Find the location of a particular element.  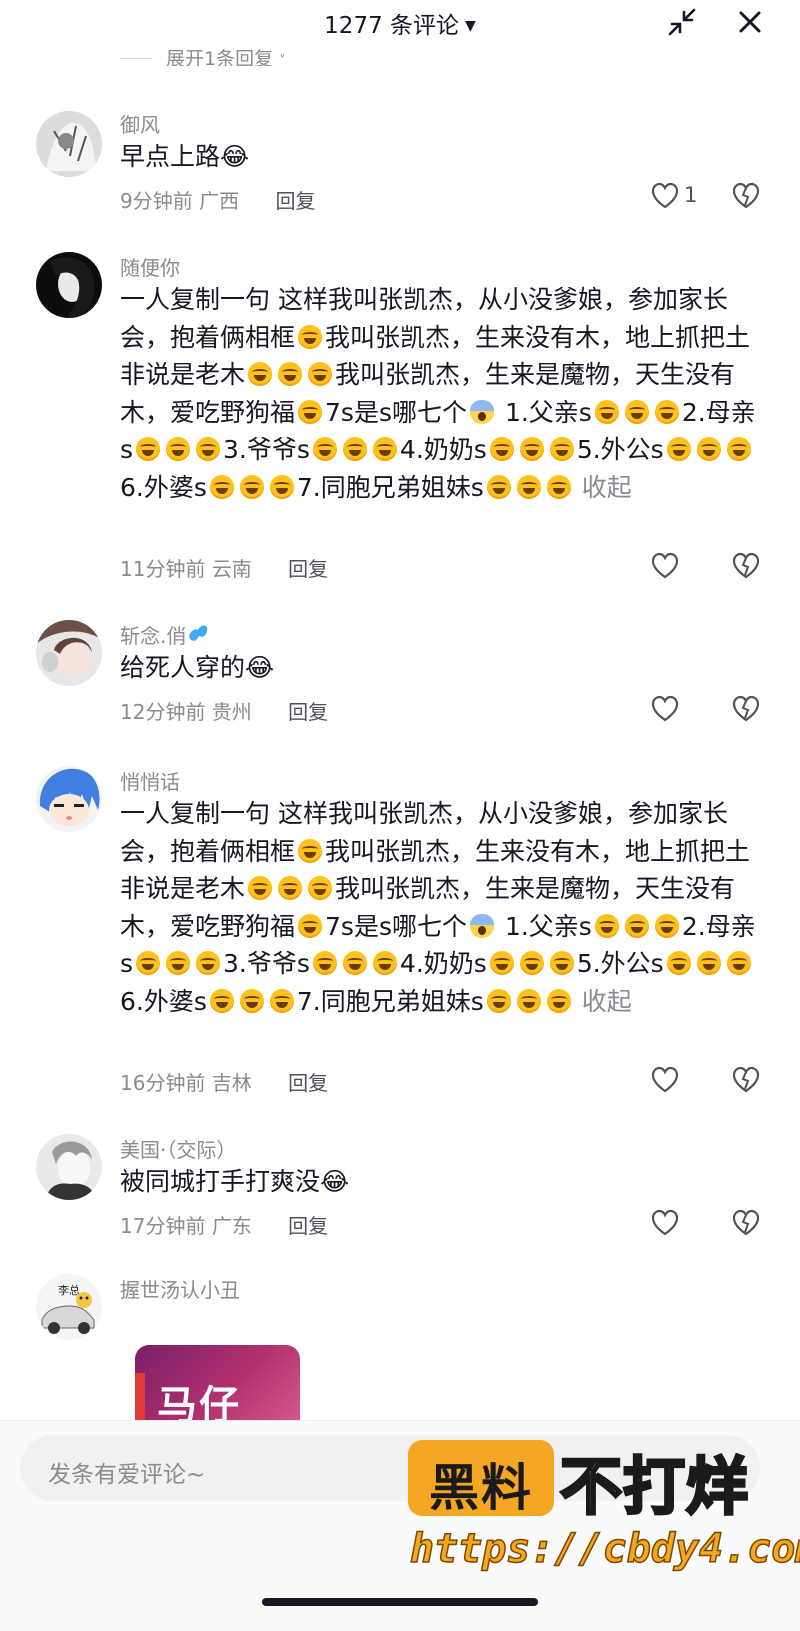

comment-meta: 16分钟前 吉林 回复 is located at coordinates (224, 1081).